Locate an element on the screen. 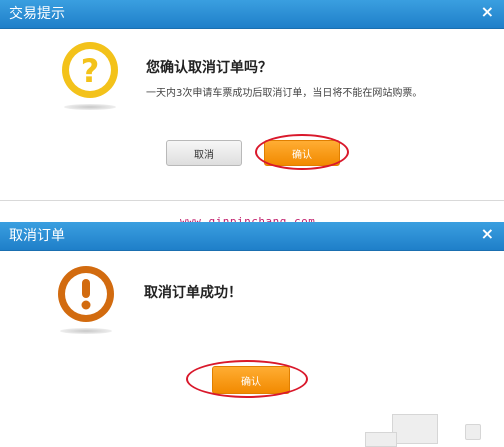 This screenshot has width=504, height=447. dialog-title: 取消订单 is located at coordinates (37, 236).